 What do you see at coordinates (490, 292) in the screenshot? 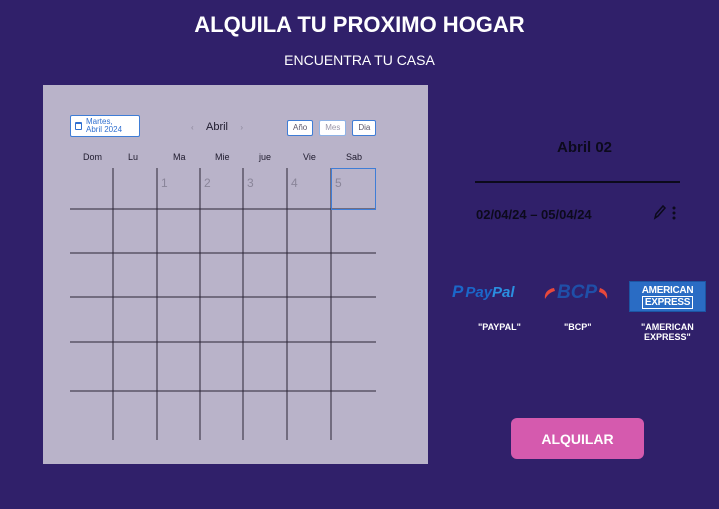
I see `paypal-wordmark: PayPal` at bounding box center [490, 292].